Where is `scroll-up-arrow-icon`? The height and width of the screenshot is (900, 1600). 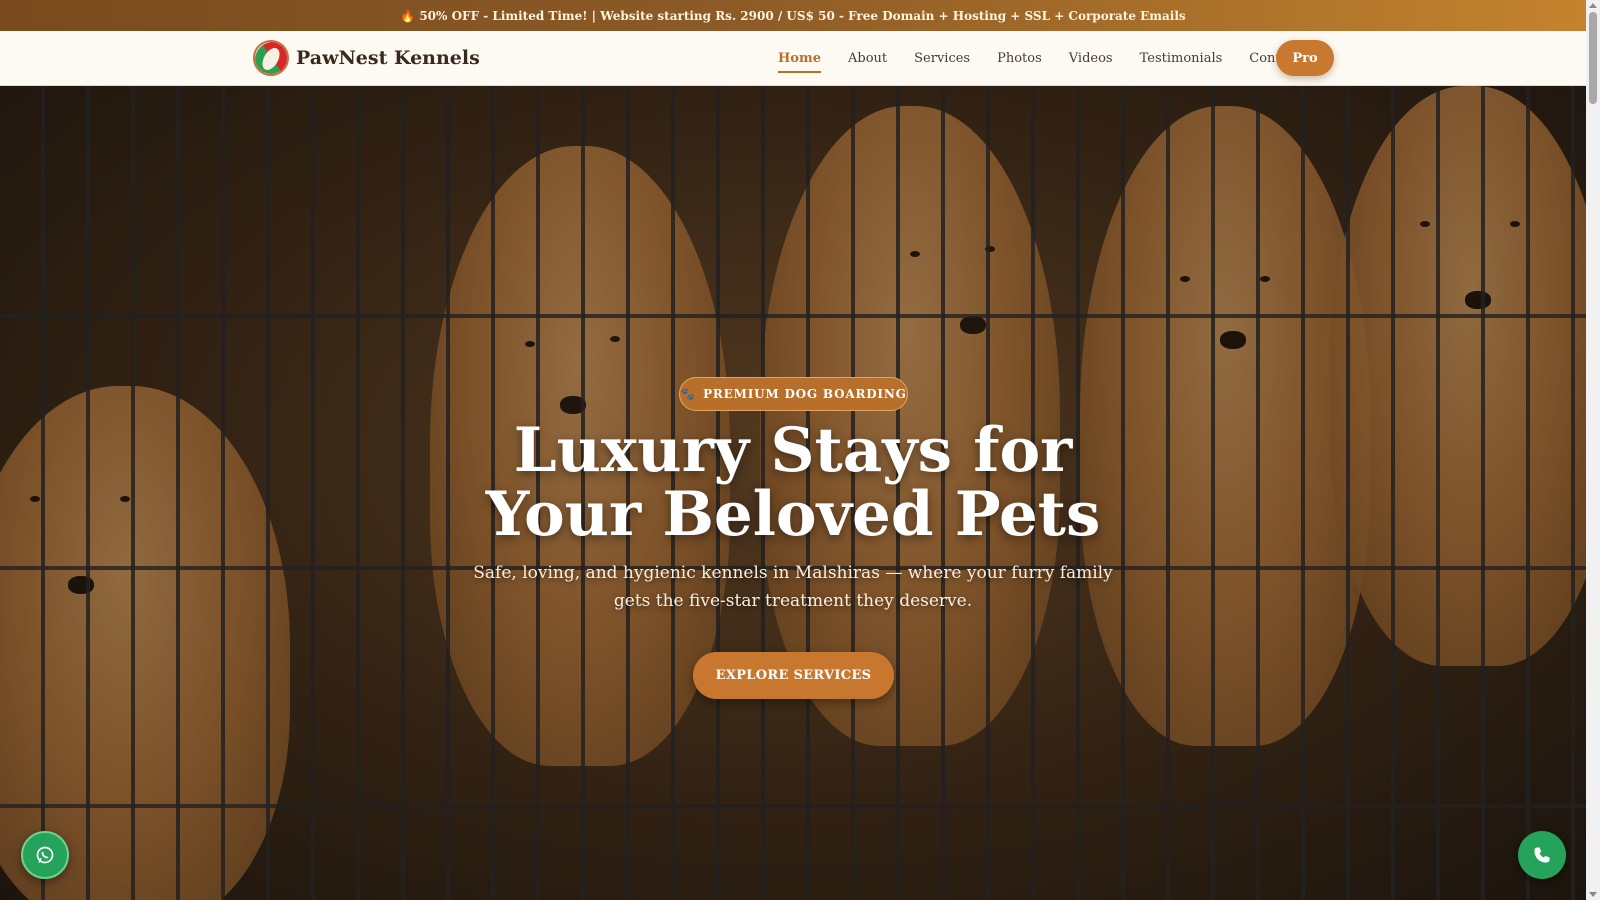 scroll-up-arrow-icon is located at coordinates (1593, 5).